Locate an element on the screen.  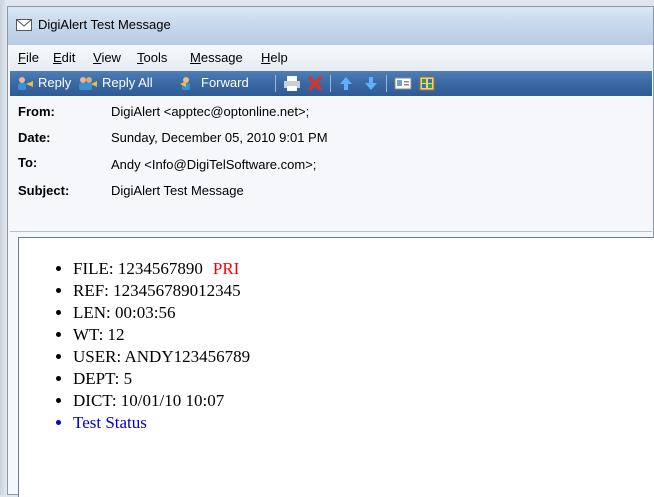
menu-message: Message is located at coordinates (216, 57).